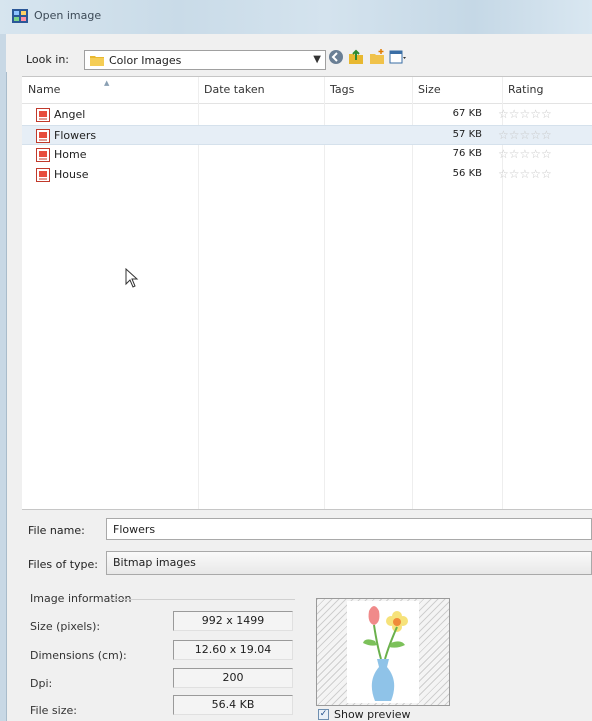 This screenshot has height=721, width=592. What do you see at coordinates (70, 154) in the screenshot?
I see `file-name: Home` at bounding box center [70, 154].